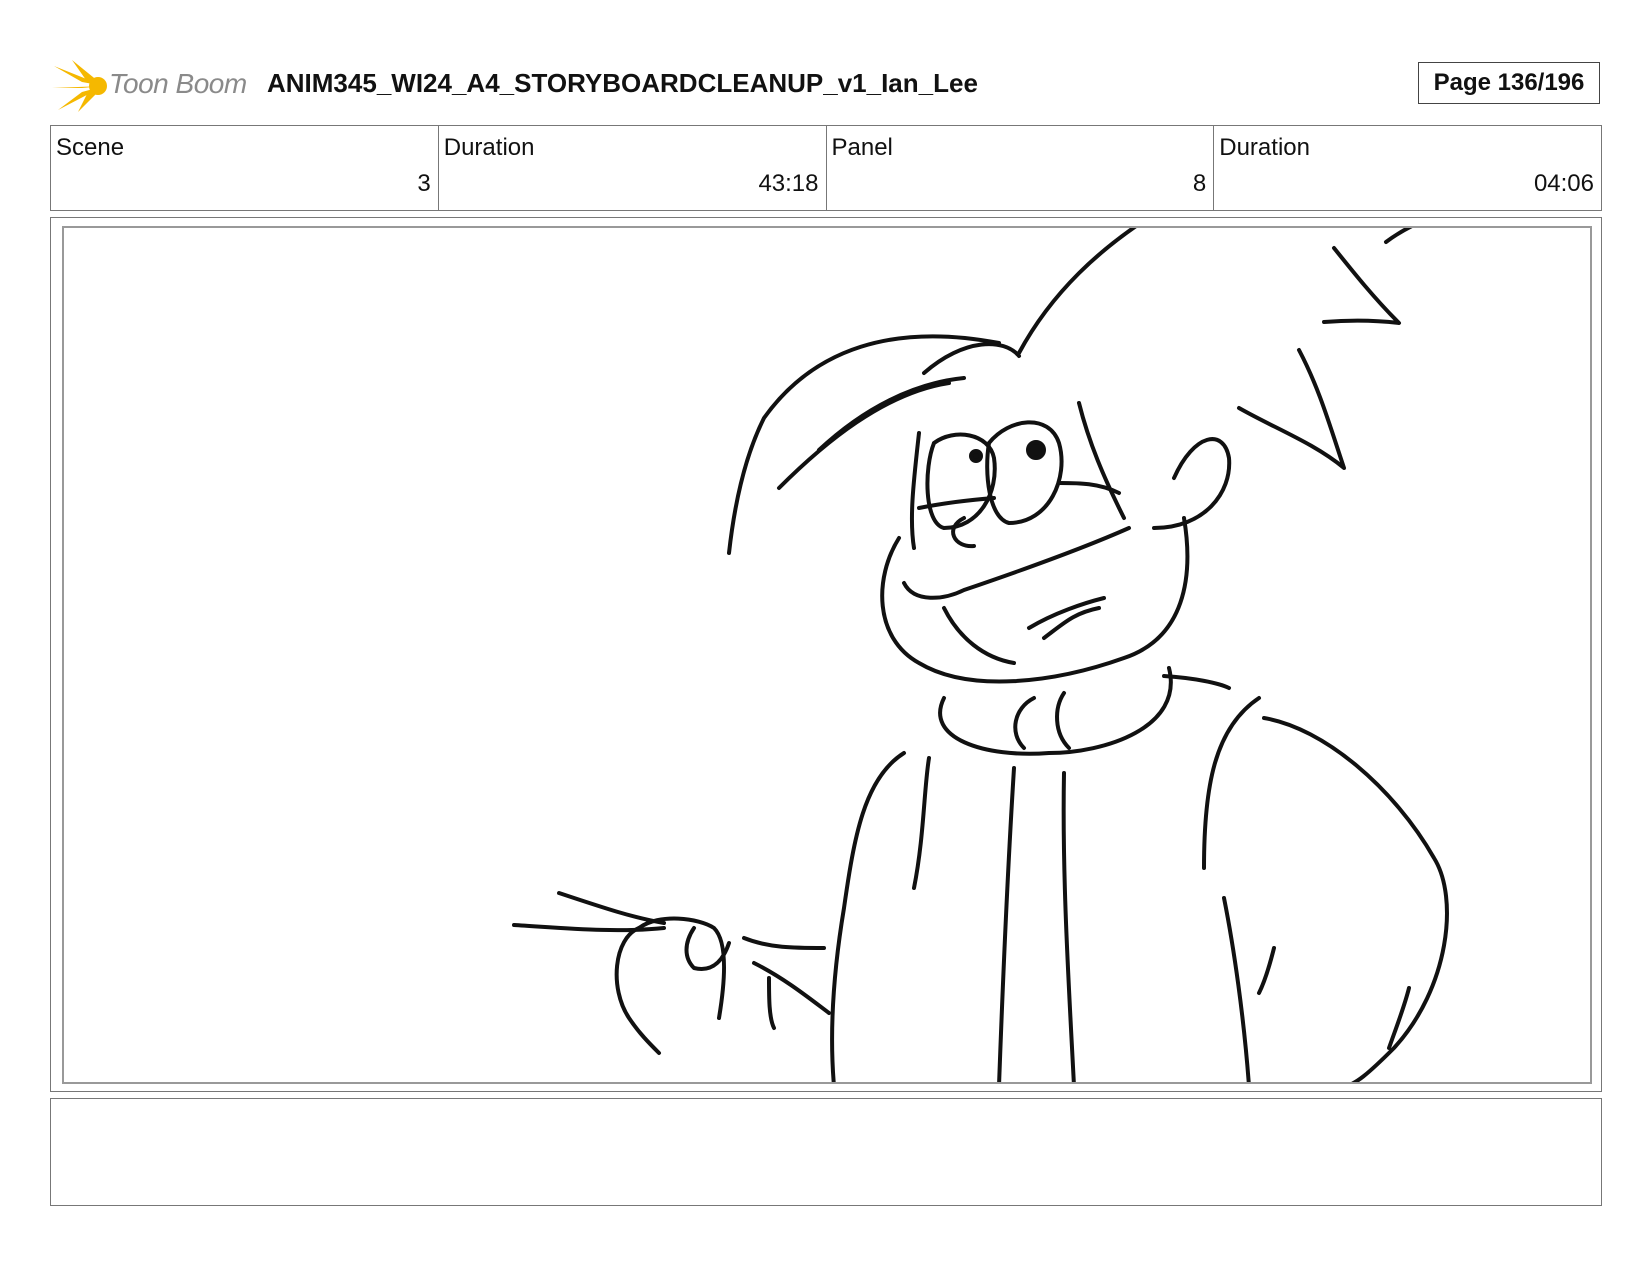 The height and width of the screenshot is (1275, 1650). What do you see at coordinates (1509, 83) in the screenshot?
I see `page-number: Page 136/196` at bounding box center [1509, 83].